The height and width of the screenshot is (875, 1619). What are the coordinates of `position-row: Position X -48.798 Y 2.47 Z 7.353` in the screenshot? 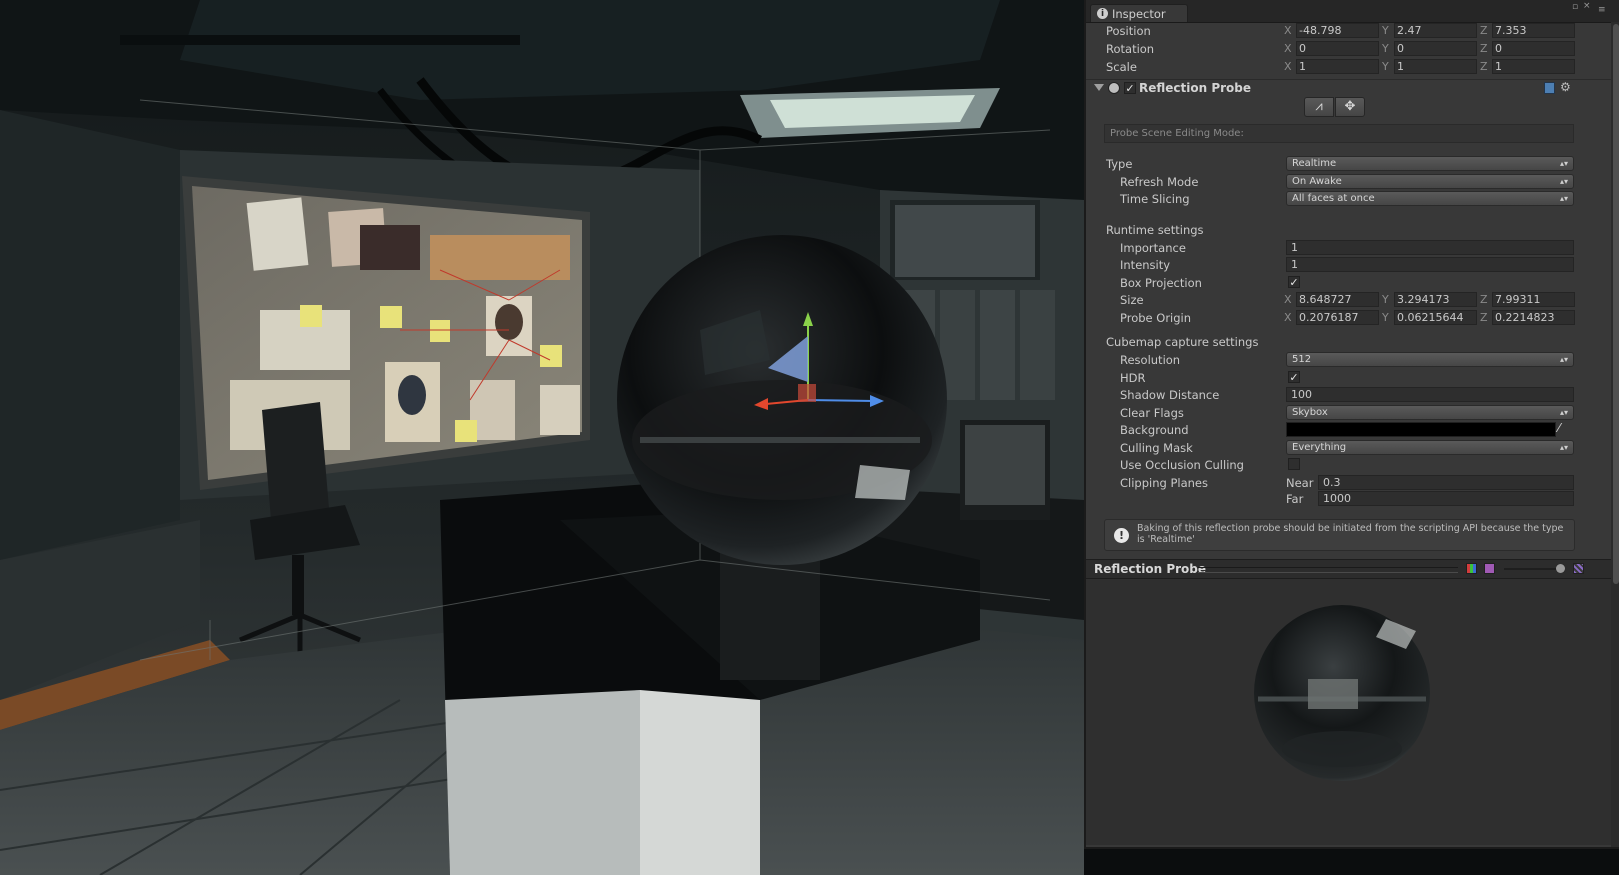 It's located at (1348, 31).